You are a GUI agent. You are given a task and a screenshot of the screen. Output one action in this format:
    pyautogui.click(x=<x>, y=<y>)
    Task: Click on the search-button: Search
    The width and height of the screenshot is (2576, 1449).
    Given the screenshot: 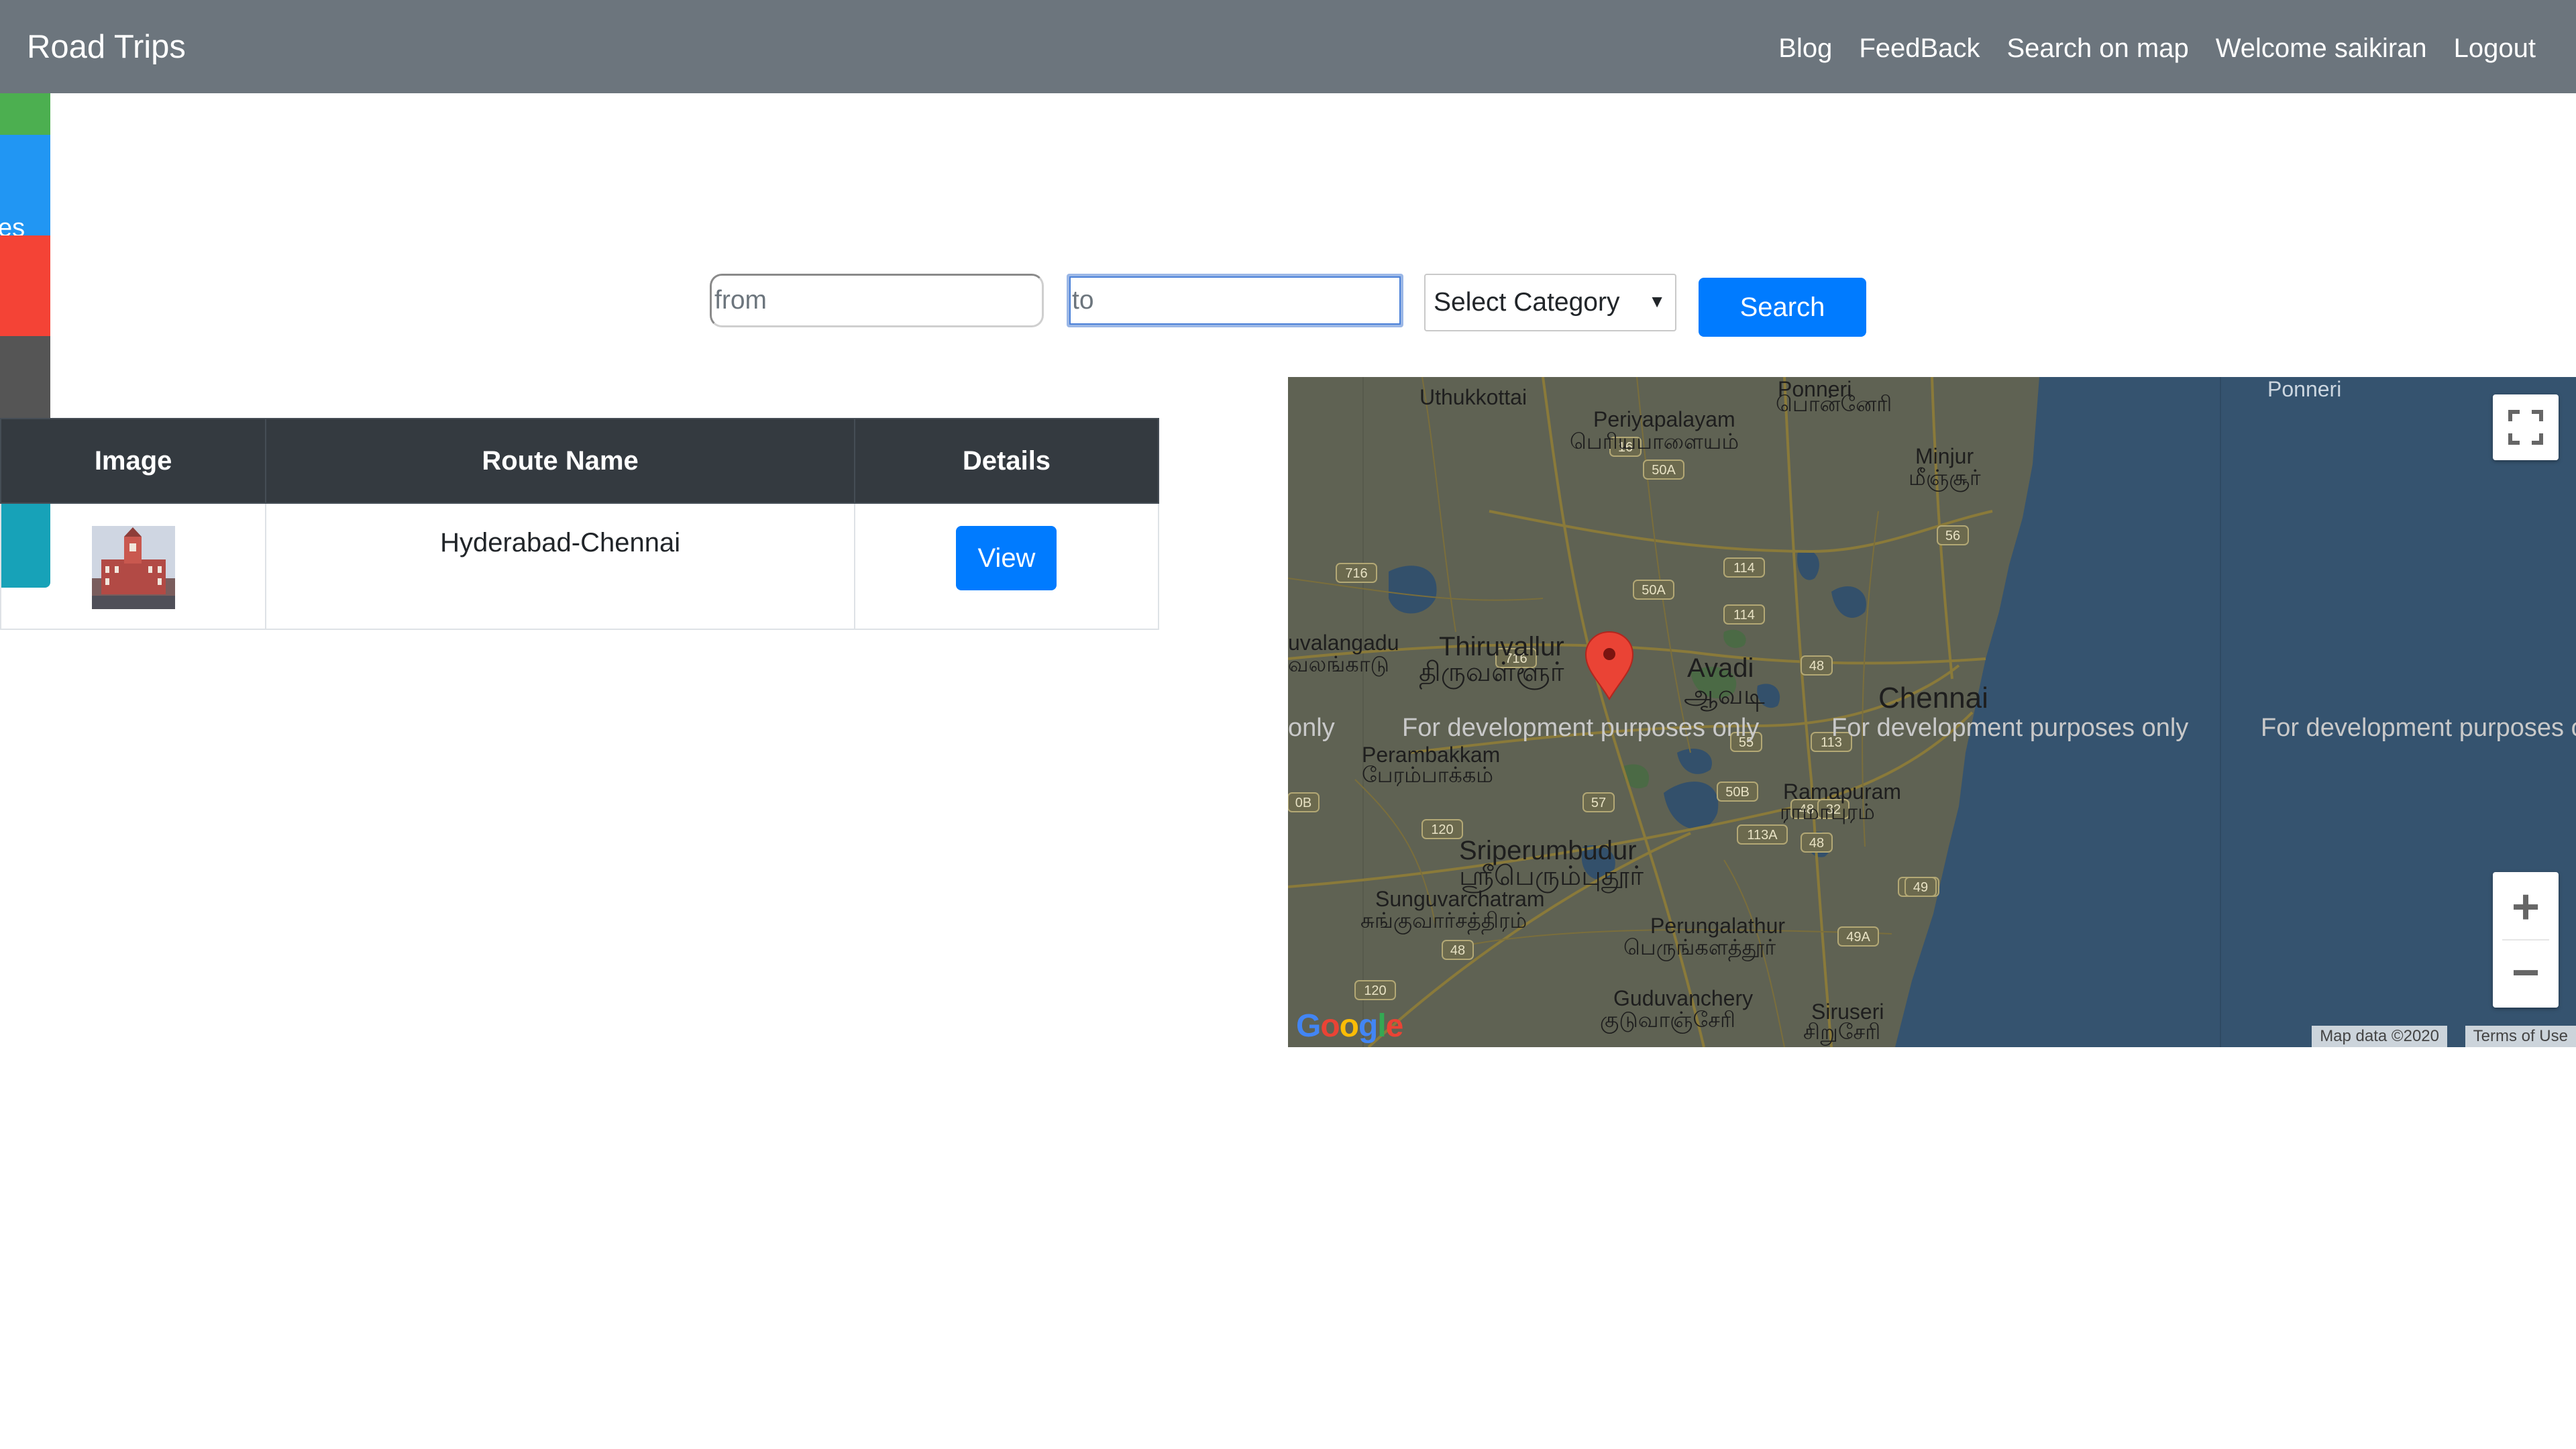 What is the action you would take?
    pyautogui.click(x=1782, y=307)
    